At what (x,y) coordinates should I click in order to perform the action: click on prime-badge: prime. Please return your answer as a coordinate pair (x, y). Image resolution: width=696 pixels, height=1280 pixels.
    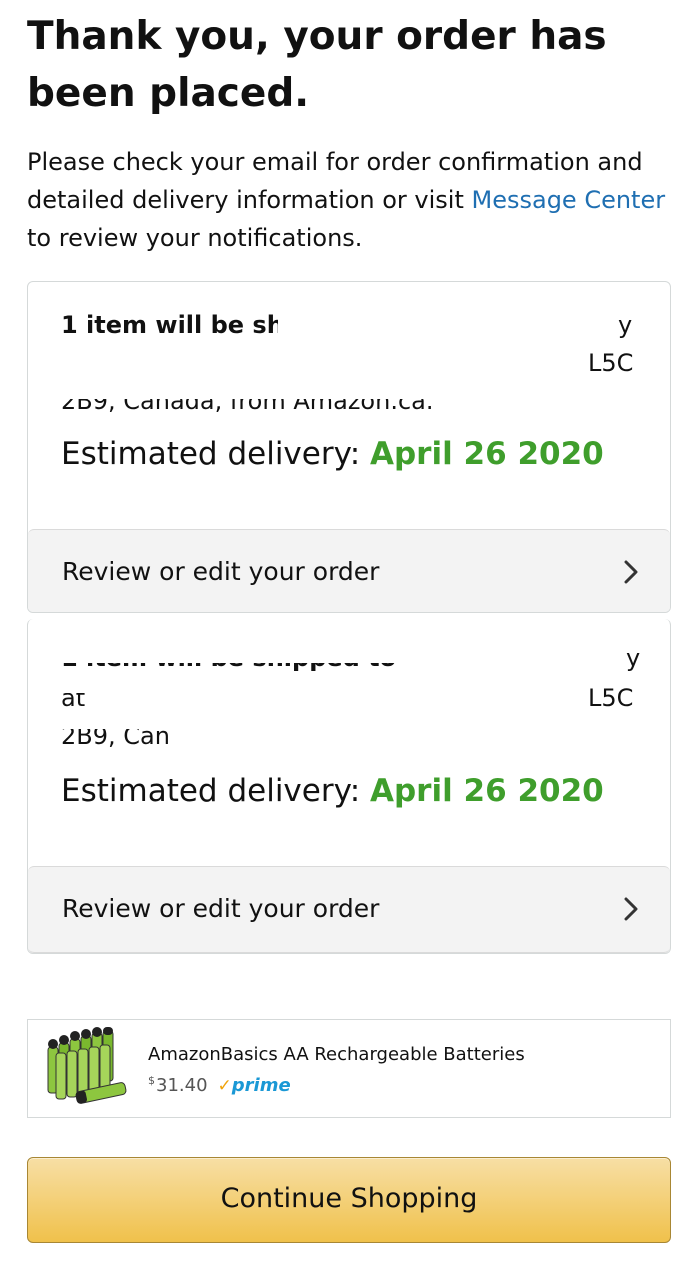
    Looking at the image, I should click on (261, 1085).